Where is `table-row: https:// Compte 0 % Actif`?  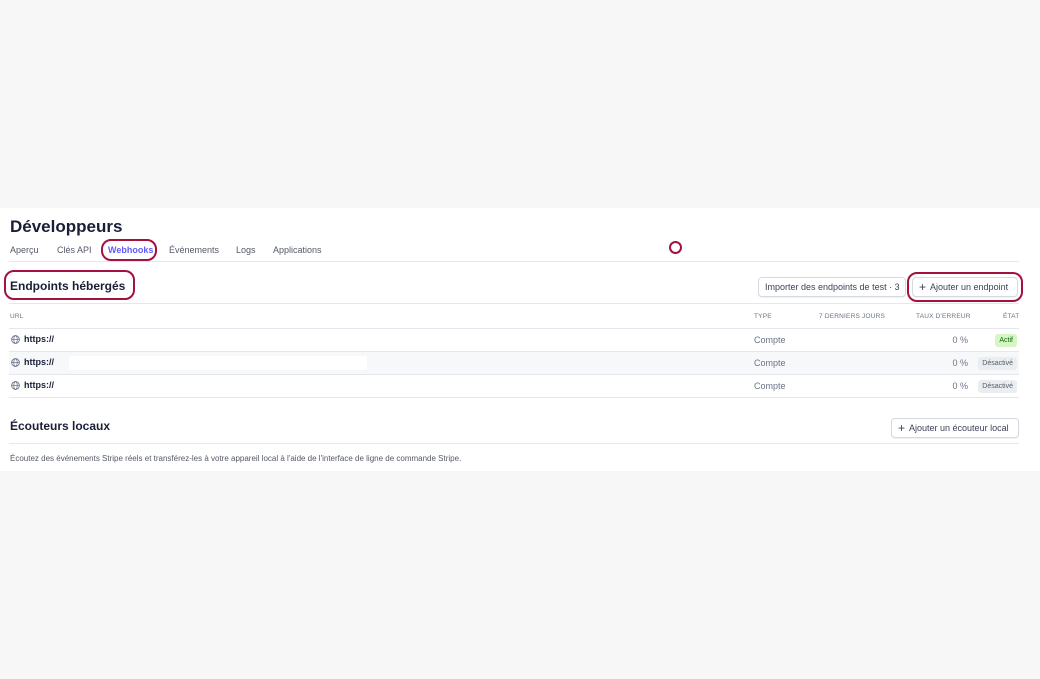
table-row: https:// Compte 0 % Actif is located at coordinates (514, 340).